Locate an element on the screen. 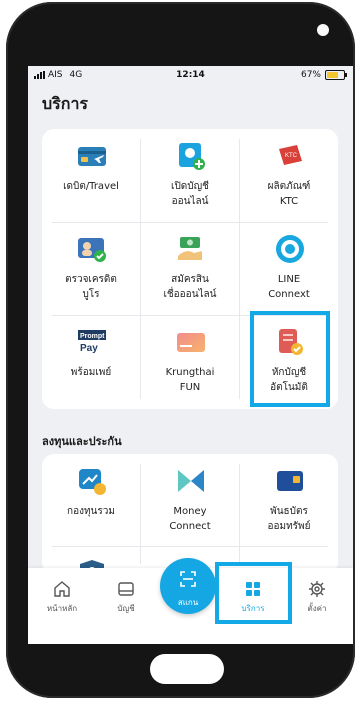 The height and width of the screenshot is (701, 361). scan-button: สแกน is located at coordinates (188, 586).